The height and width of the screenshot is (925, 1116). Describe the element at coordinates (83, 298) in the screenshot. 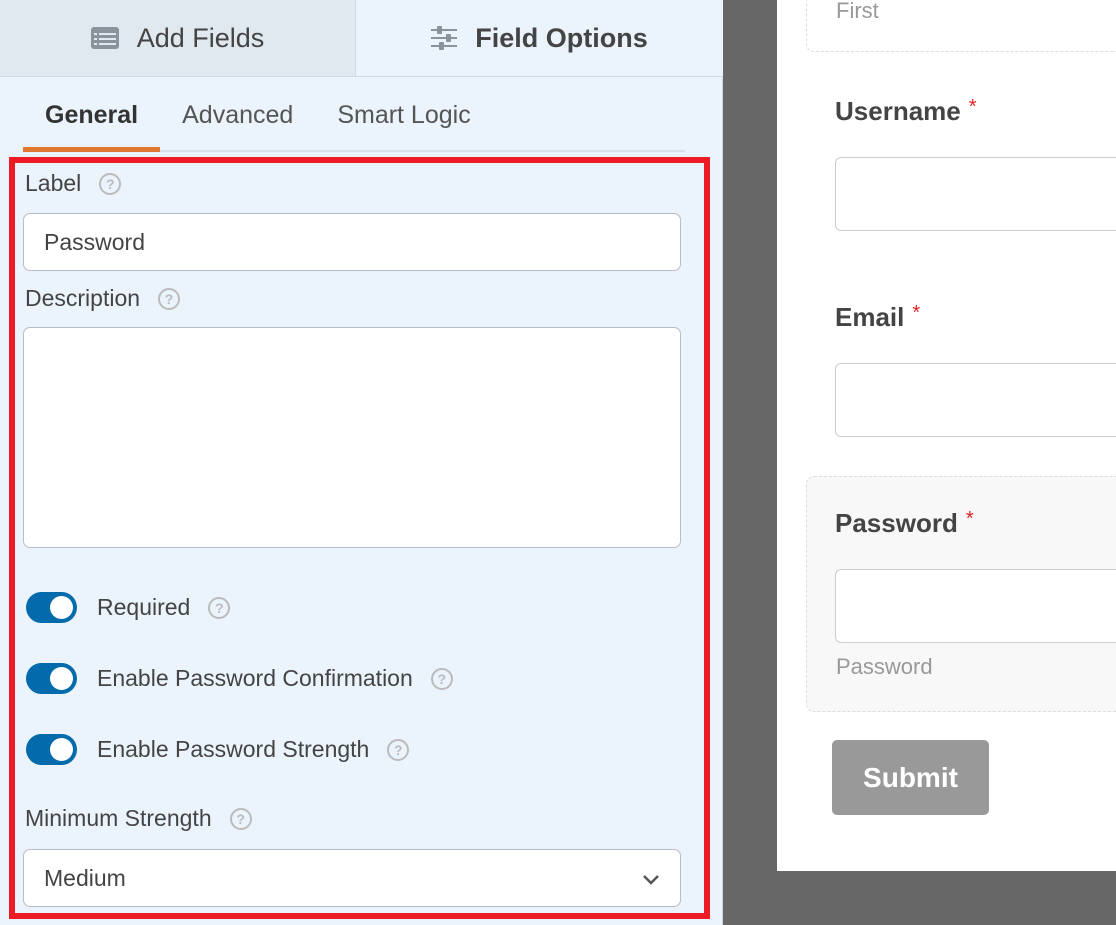

I see `description-label-text: Description` at that location.